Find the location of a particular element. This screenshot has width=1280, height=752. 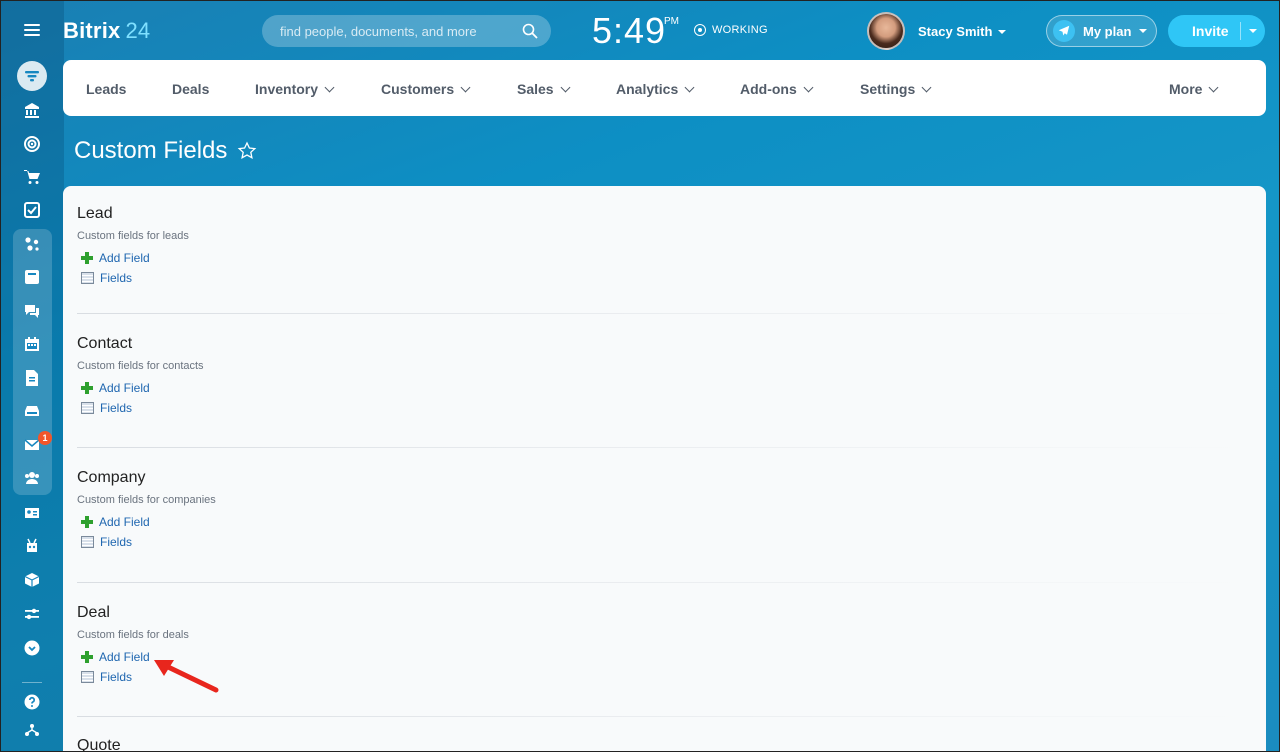

sidebar-item-chat is located at coordinates (32, 311).